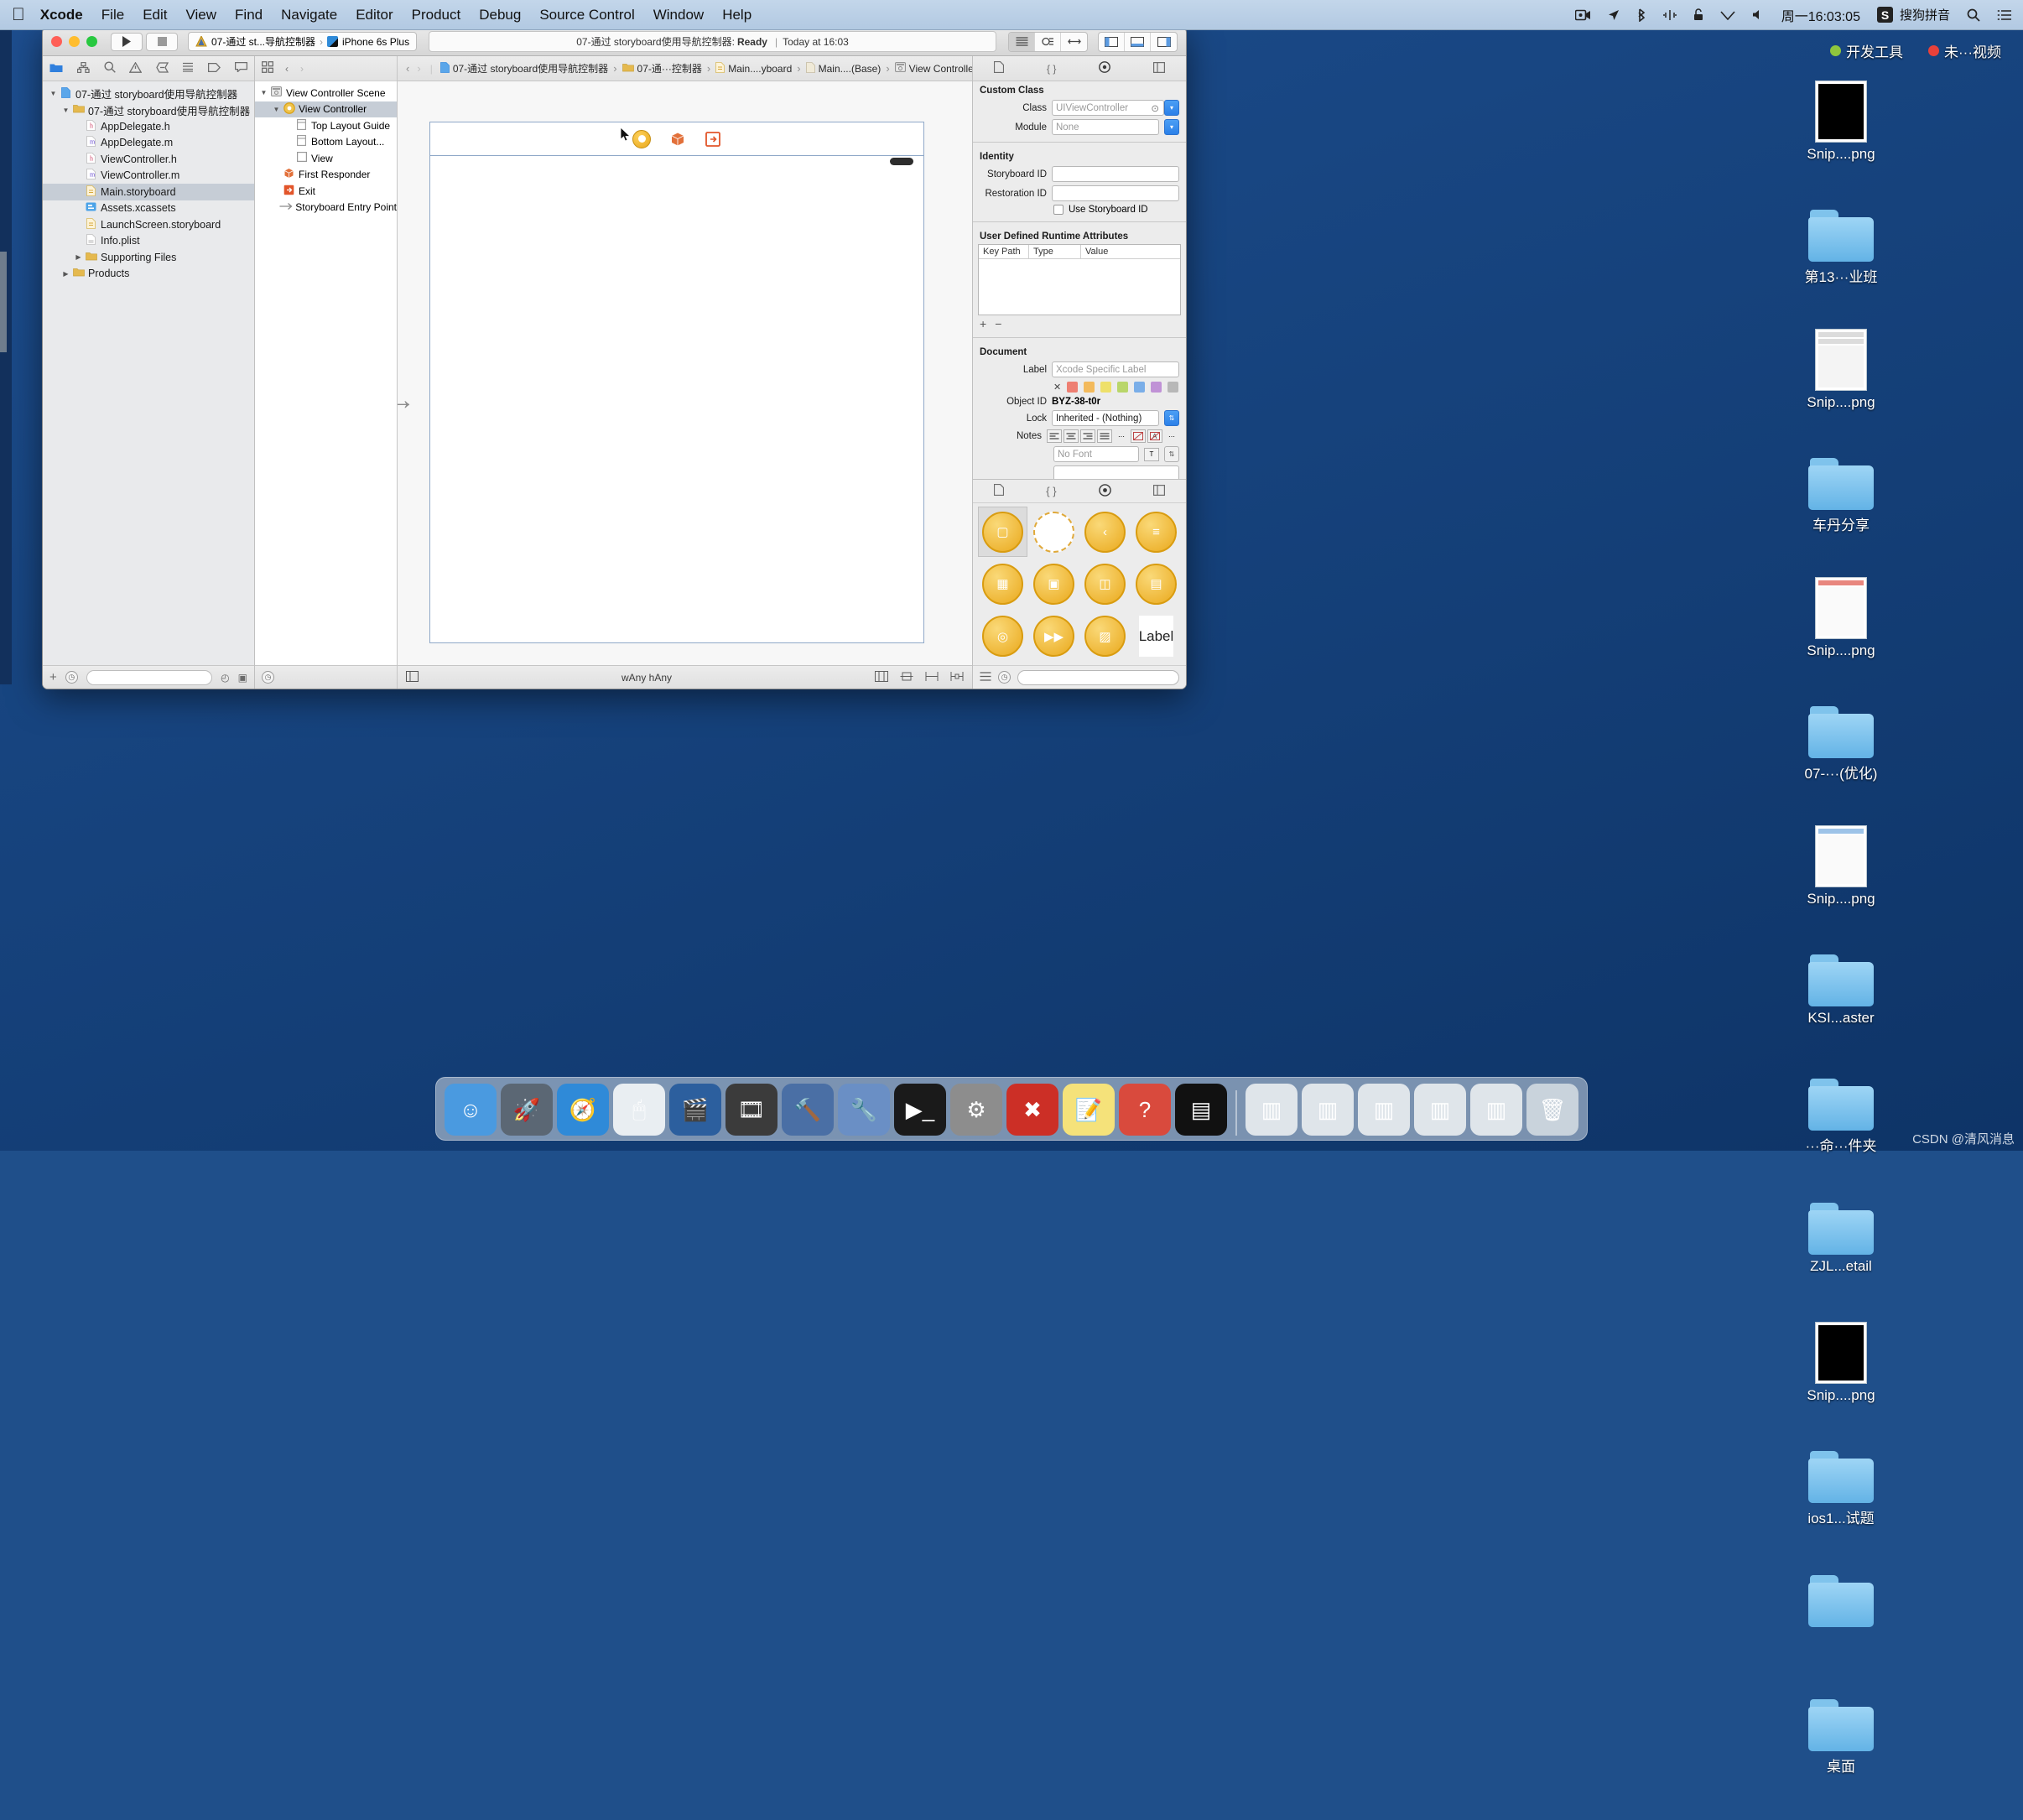  What do you see at coordinates (919, 677) in the screenshot?
I see `autolayout-buttons` at bounding box center [919, 677].